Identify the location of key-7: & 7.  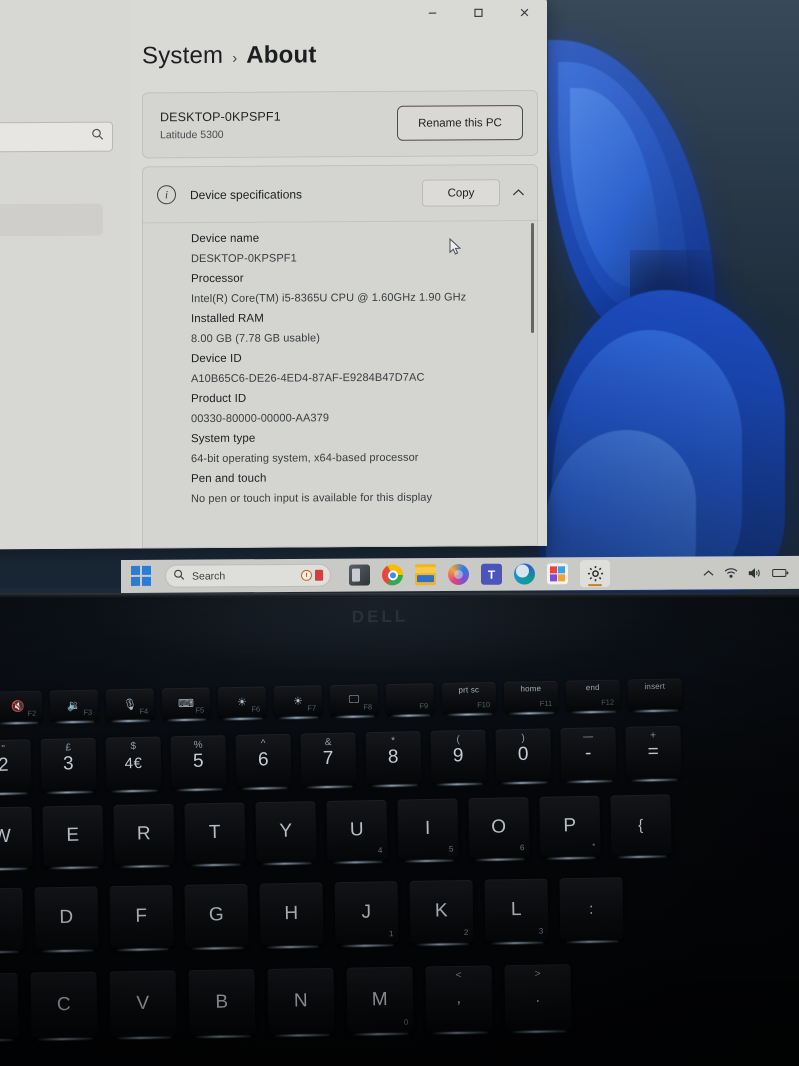
(328, 760).